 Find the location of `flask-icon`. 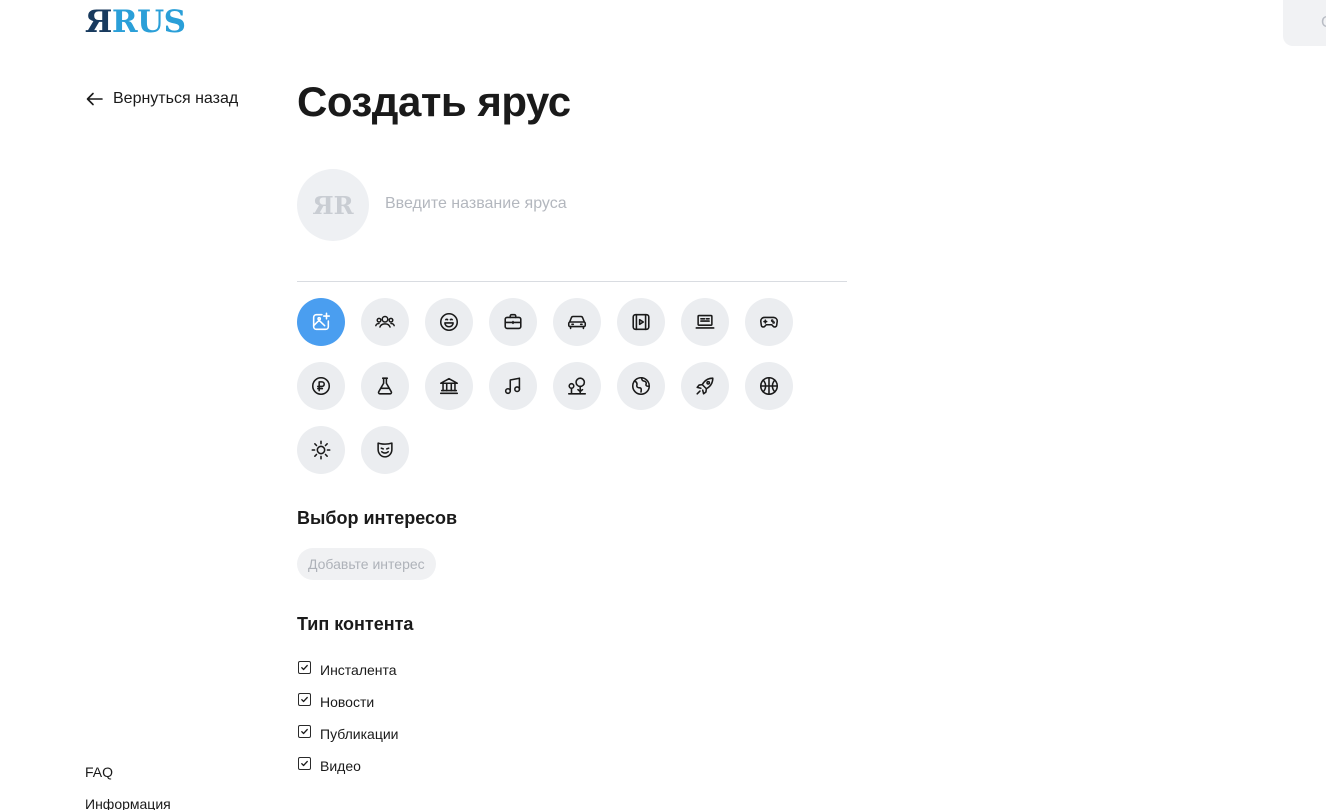

flask-icon is located at coordinates (385, 386).